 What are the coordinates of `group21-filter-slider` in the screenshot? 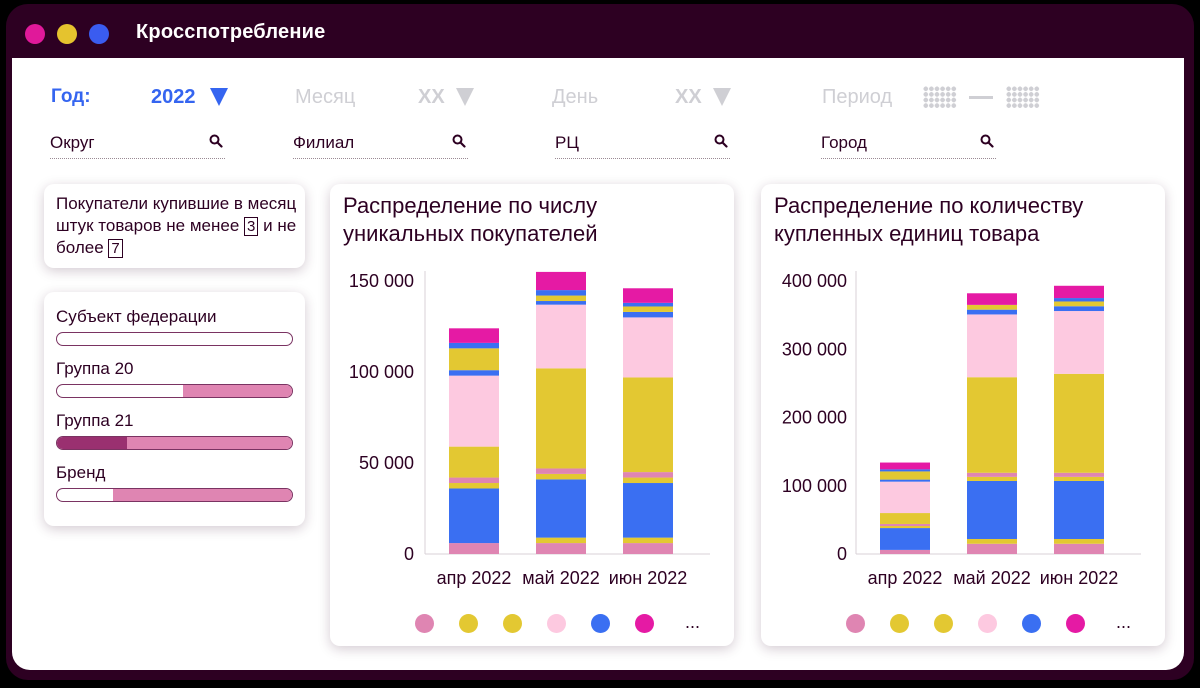 It's located at (174, 443).